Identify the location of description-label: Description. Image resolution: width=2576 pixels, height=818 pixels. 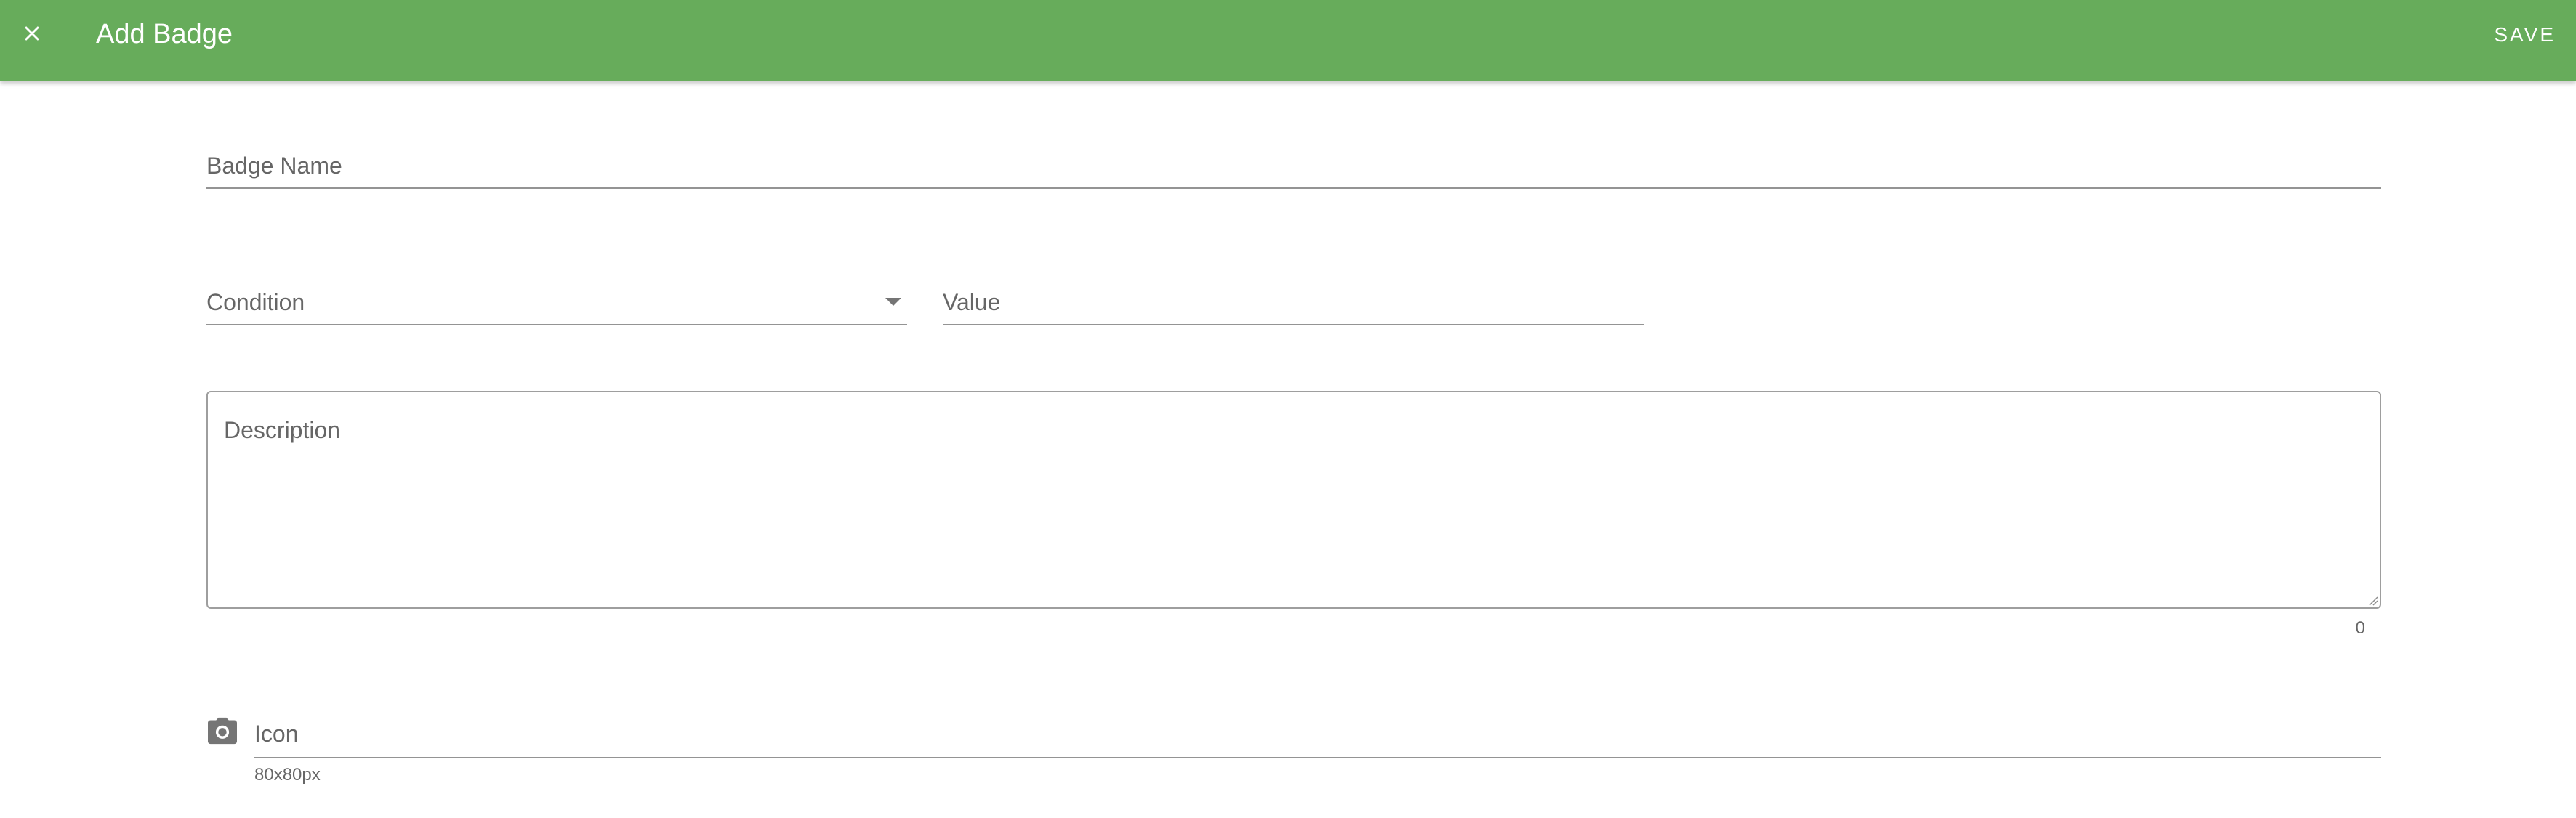
(282, 430).